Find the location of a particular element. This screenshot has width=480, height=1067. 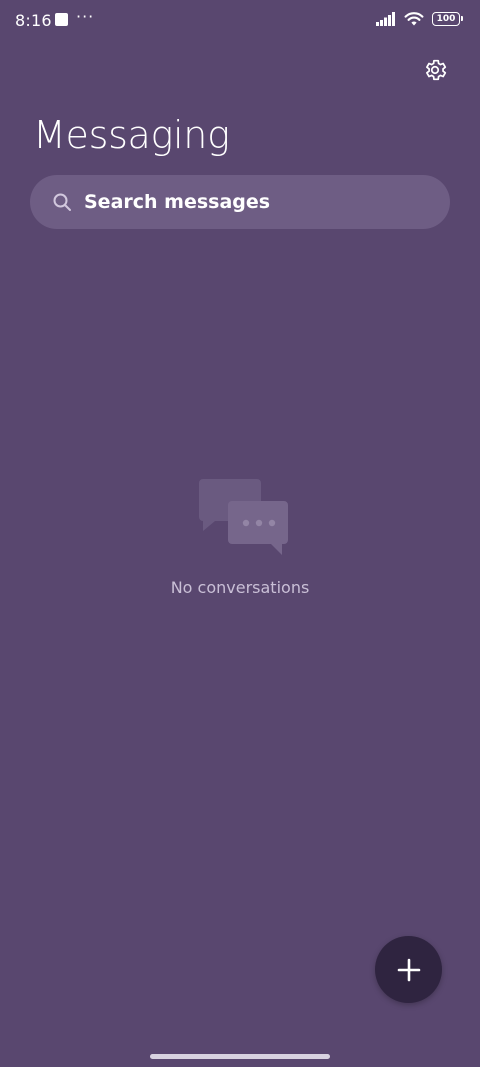

search-bar is located at coordinates (240, 202).